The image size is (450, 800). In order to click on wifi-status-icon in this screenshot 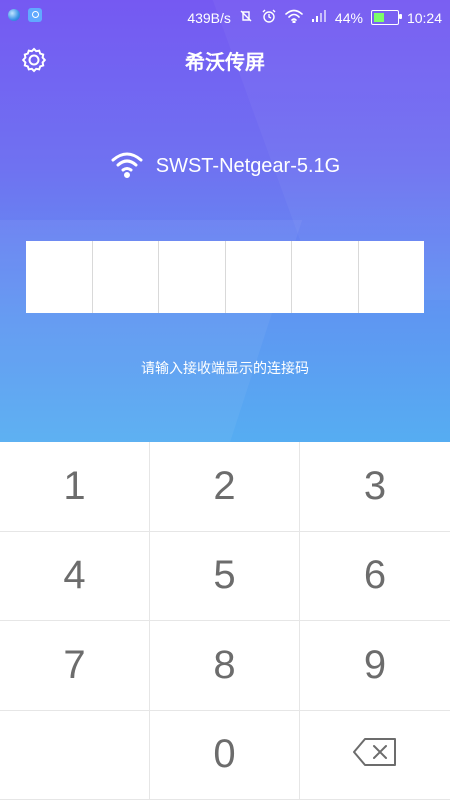, I will do `click(294, 17)`.